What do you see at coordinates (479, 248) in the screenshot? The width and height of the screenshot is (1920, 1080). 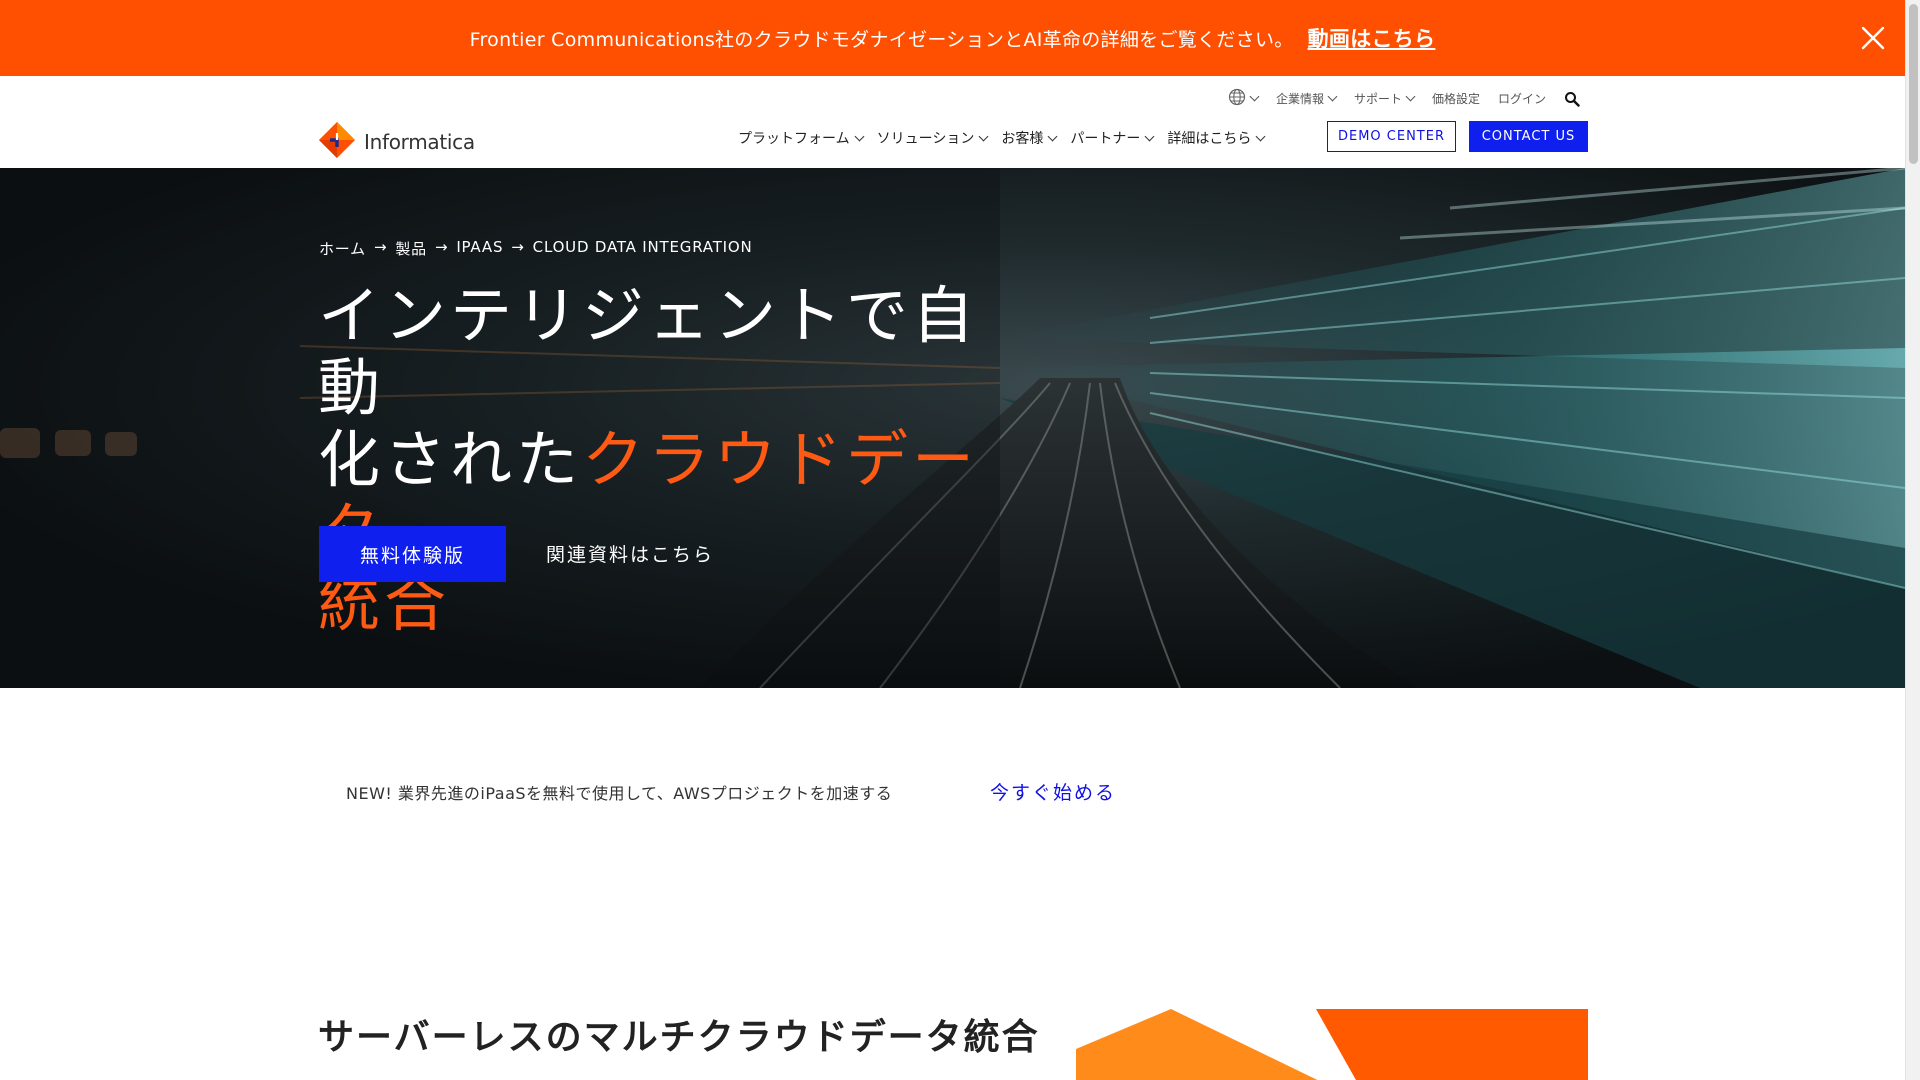 I see `breadcrumb-ipaas: IPAAS` at bounding box center [479, 248].